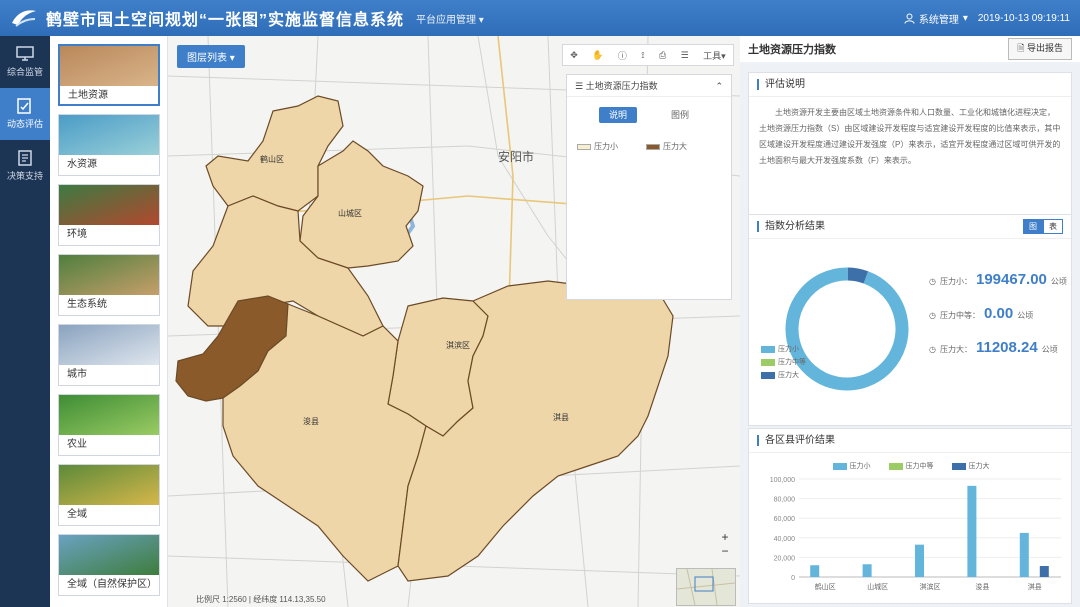 This screenshot has height=607, width=1080. What do you see at coordinates (311, 421) in the screenshot?
I see `district-label: 浚县` at bounding box center [311, 421].